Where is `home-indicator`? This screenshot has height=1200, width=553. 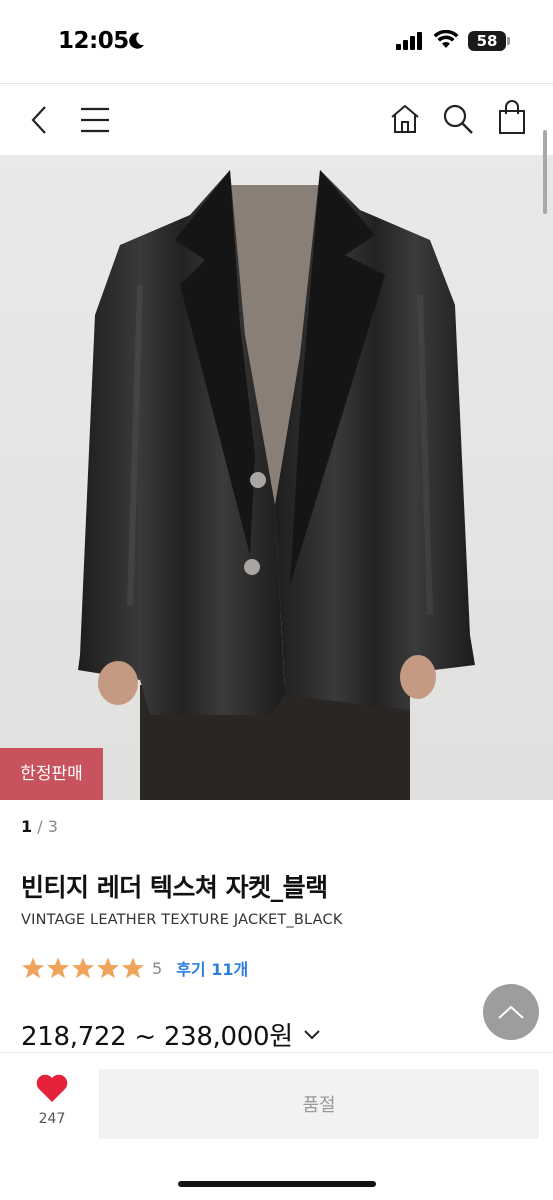
home-indicator is located at coordinates (277, 1184).